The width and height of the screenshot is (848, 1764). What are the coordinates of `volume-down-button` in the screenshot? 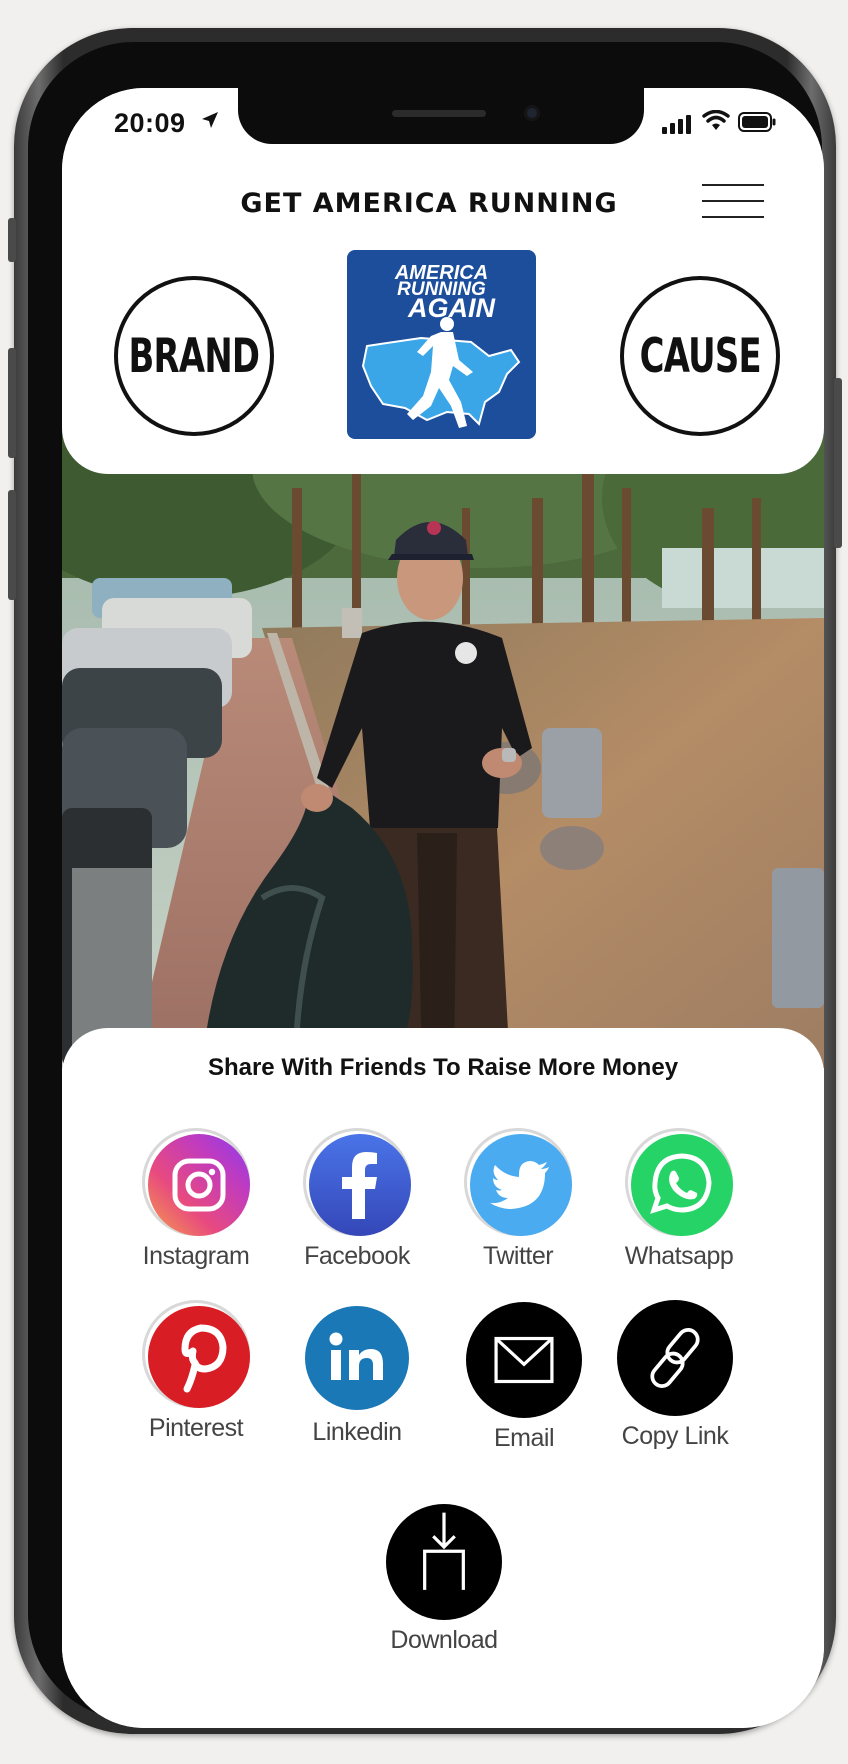 It's located at (12, 545).